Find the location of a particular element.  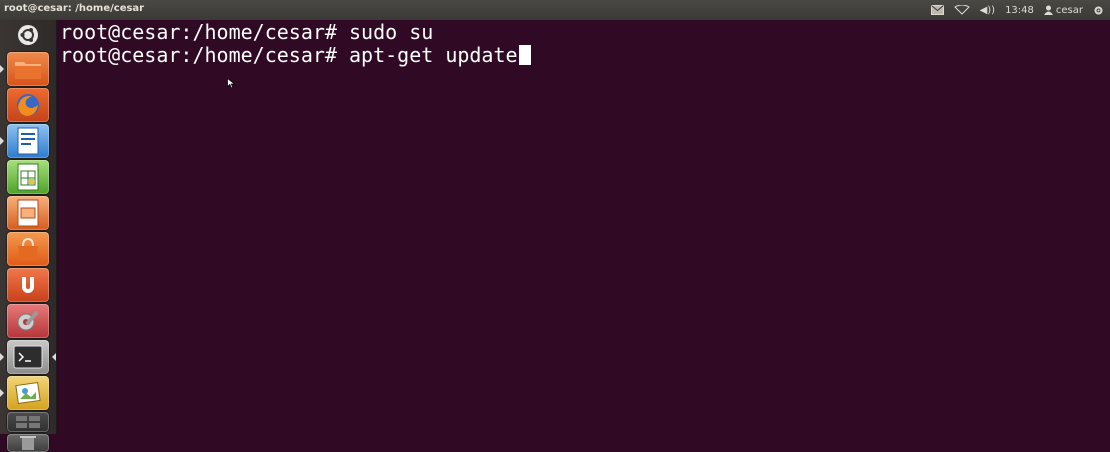

mouse-pointer-icon is located at coordinates (231, 83).